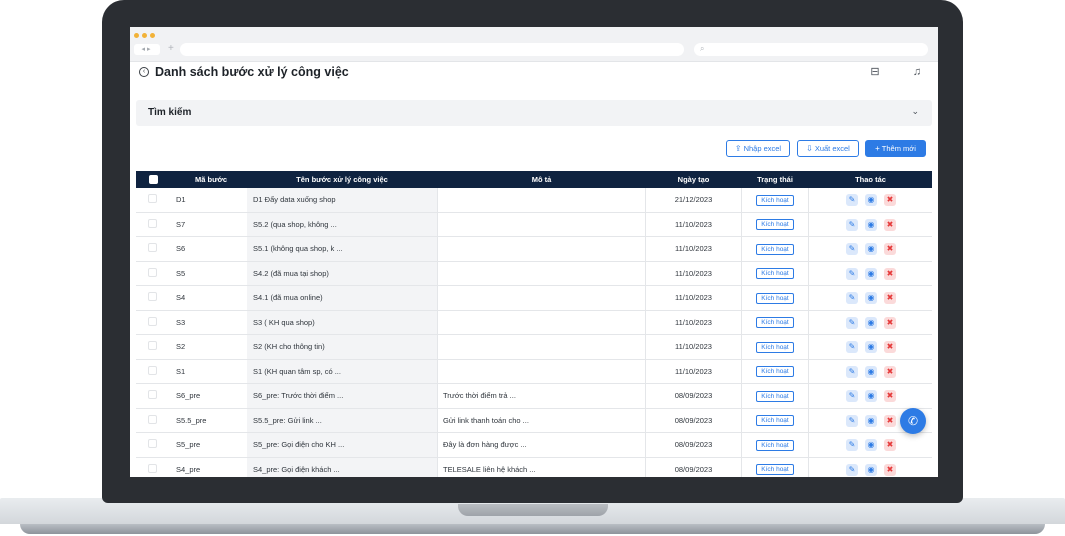 The image size is (1065, 536). Describe the element at coordinates (895, 148) in the screenshot. I see `add-new-button: + Thêm mới` at that location.